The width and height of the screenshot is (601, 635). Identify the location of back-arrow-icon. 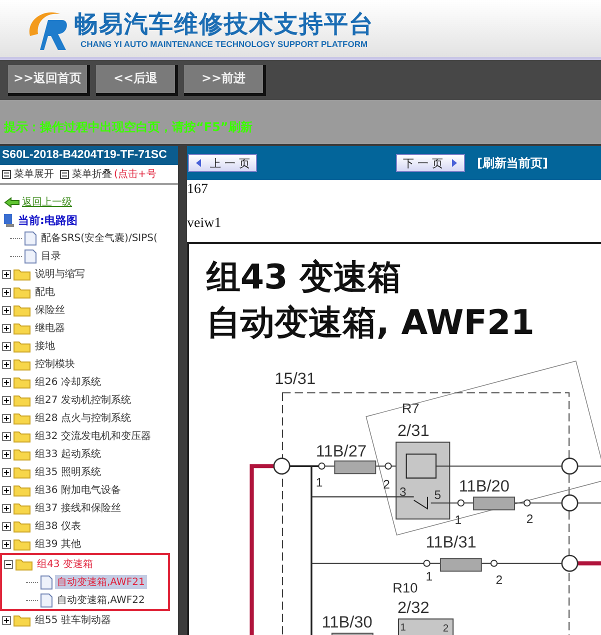
(12, 202).